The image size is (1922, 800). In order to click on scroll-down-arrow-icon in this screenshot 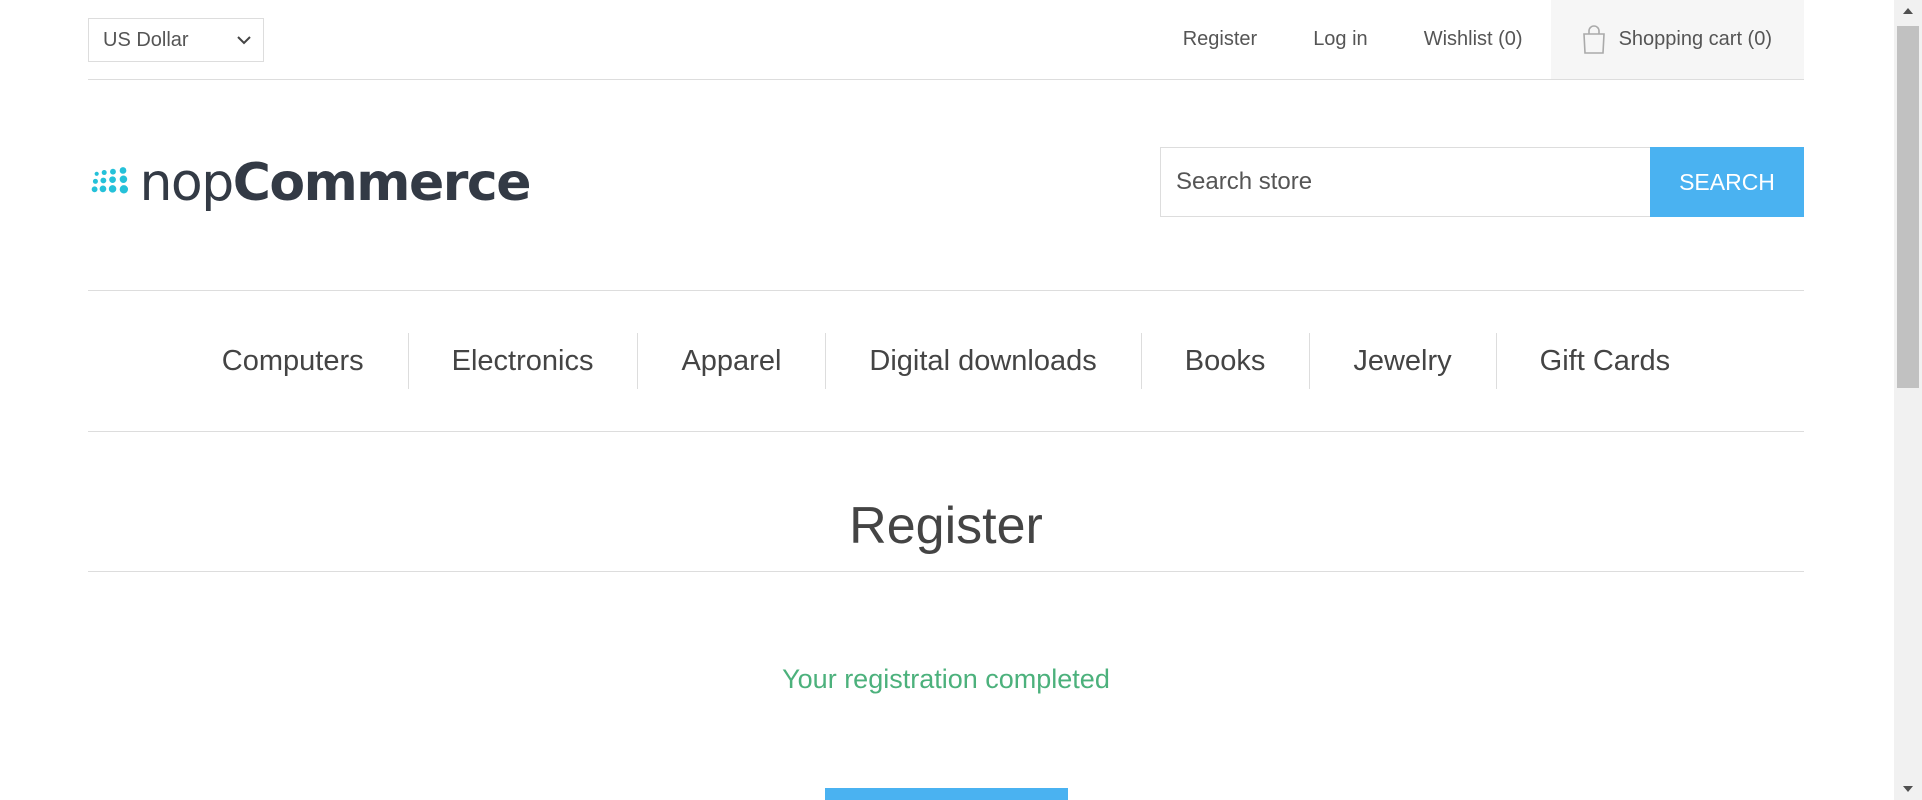, I will do `click(1908, 789)`.